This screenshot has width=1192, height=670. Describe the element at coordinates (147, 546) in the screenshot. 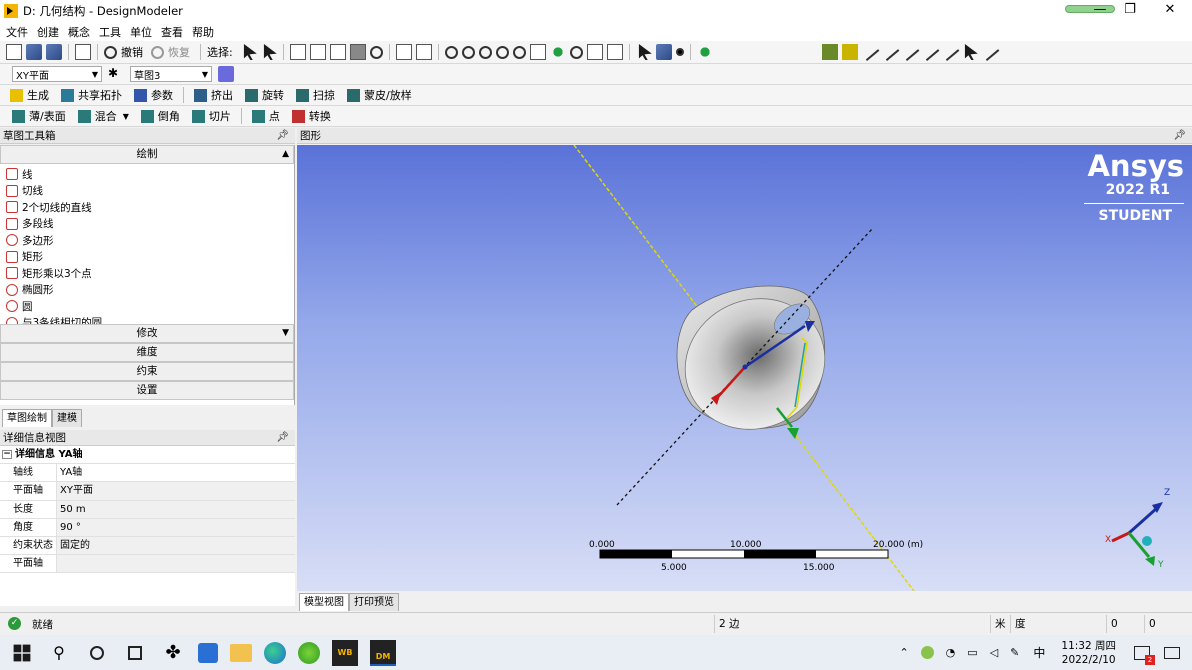

I see `details-row: 约束状态 固定的` at that location.